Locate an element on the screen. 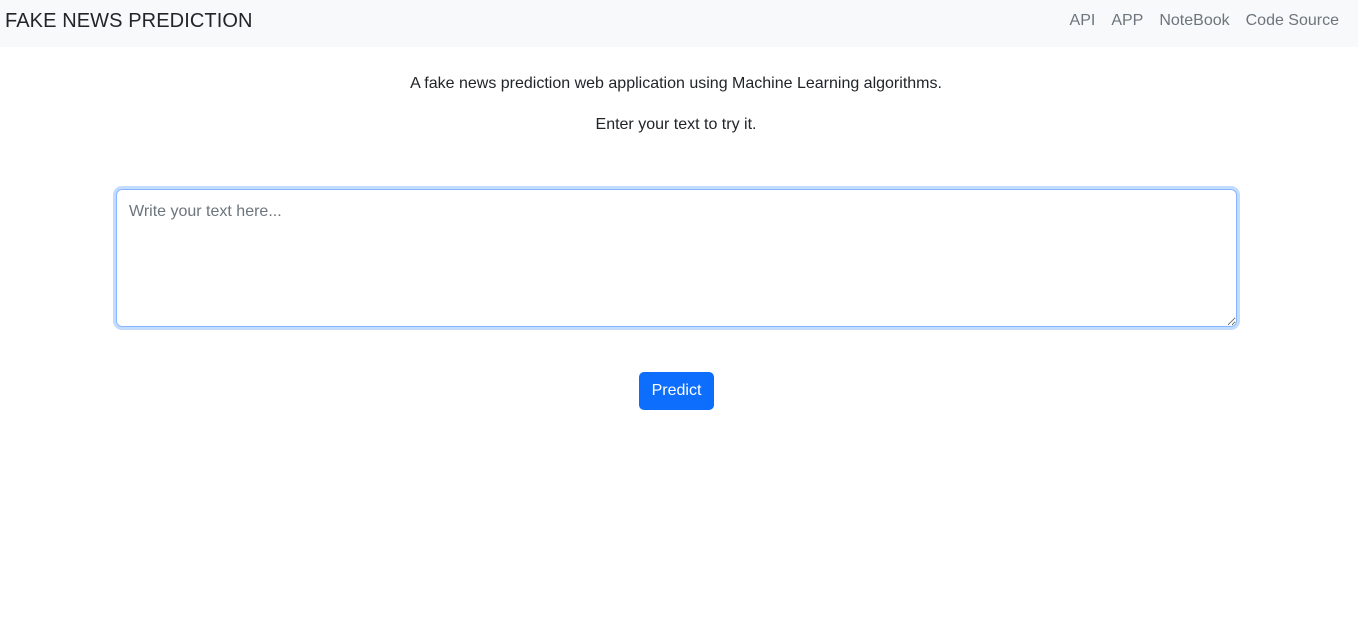  nav-link-api: API is located at coordinates (1083, 21).